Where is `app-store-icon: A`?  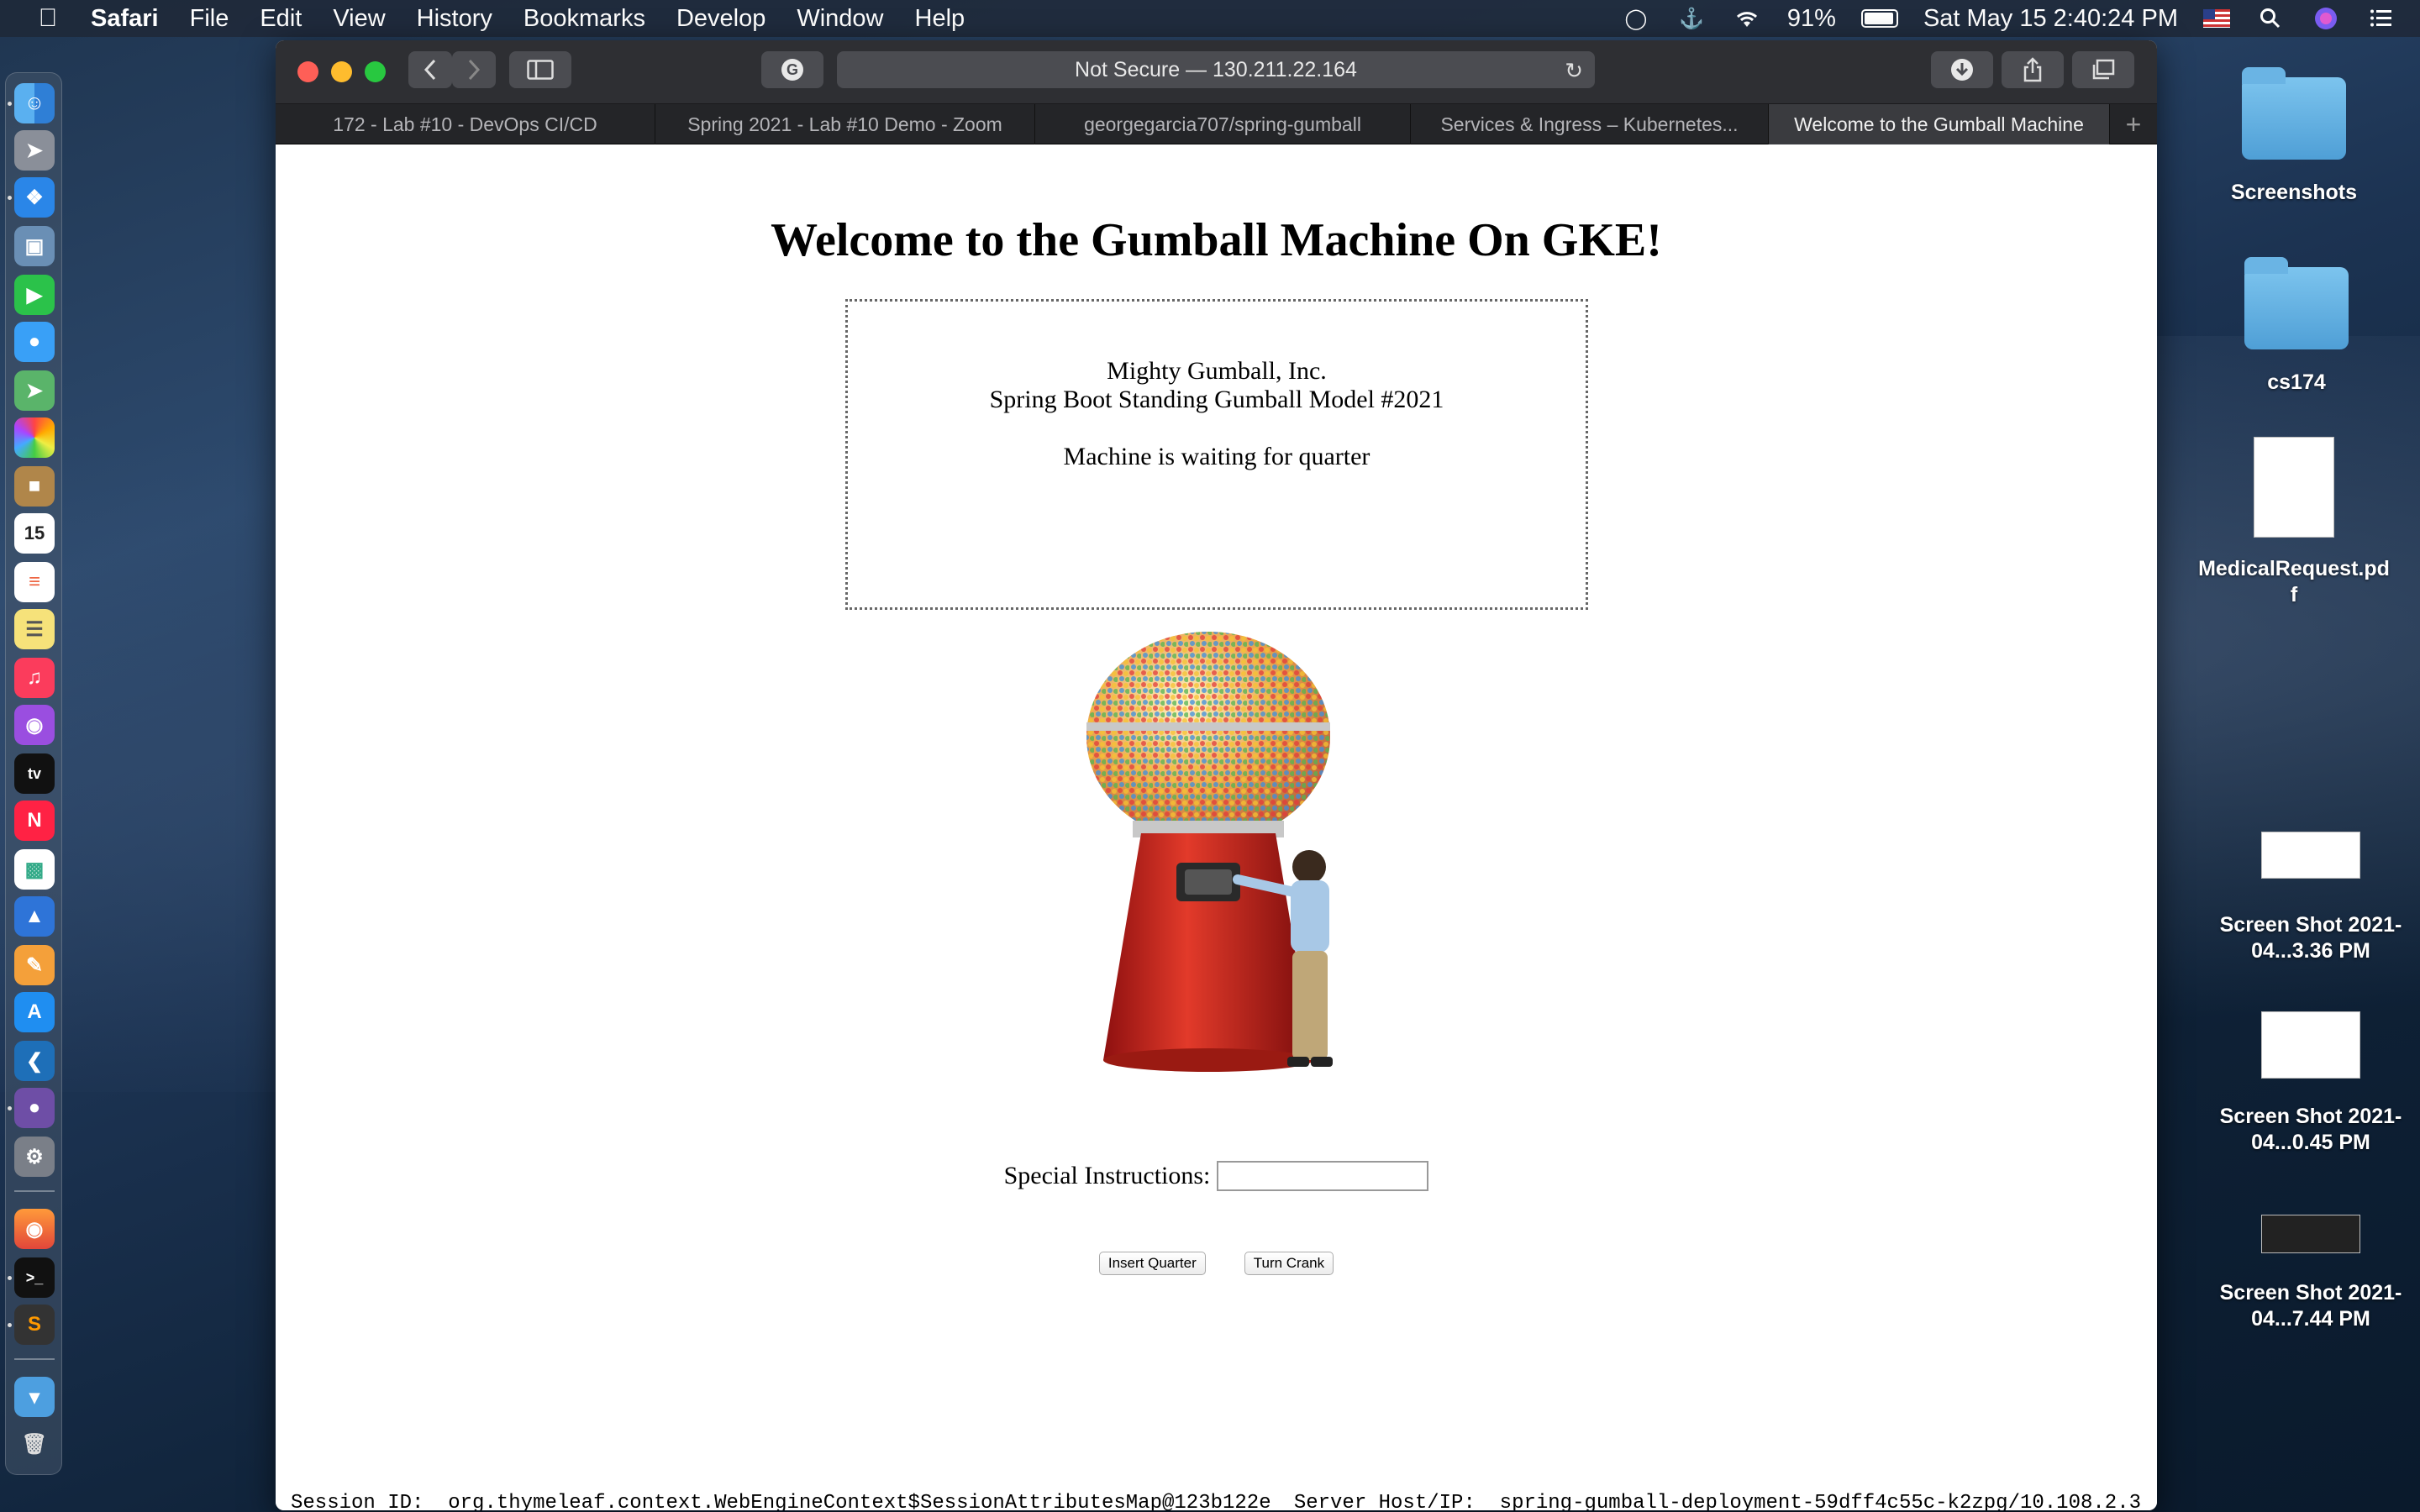
app-store-icon: A is located at coordinates (34, 1012).